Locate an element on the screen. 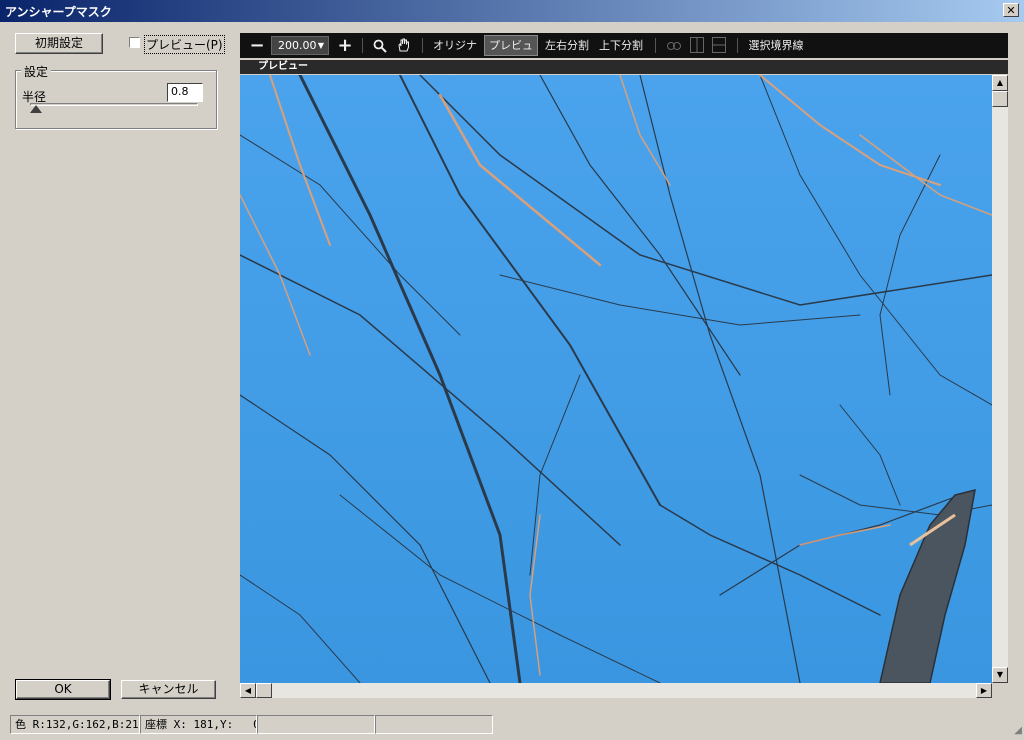 This screenshot has width=1024, height=740. link-icon is located at coordinates (674, 45).